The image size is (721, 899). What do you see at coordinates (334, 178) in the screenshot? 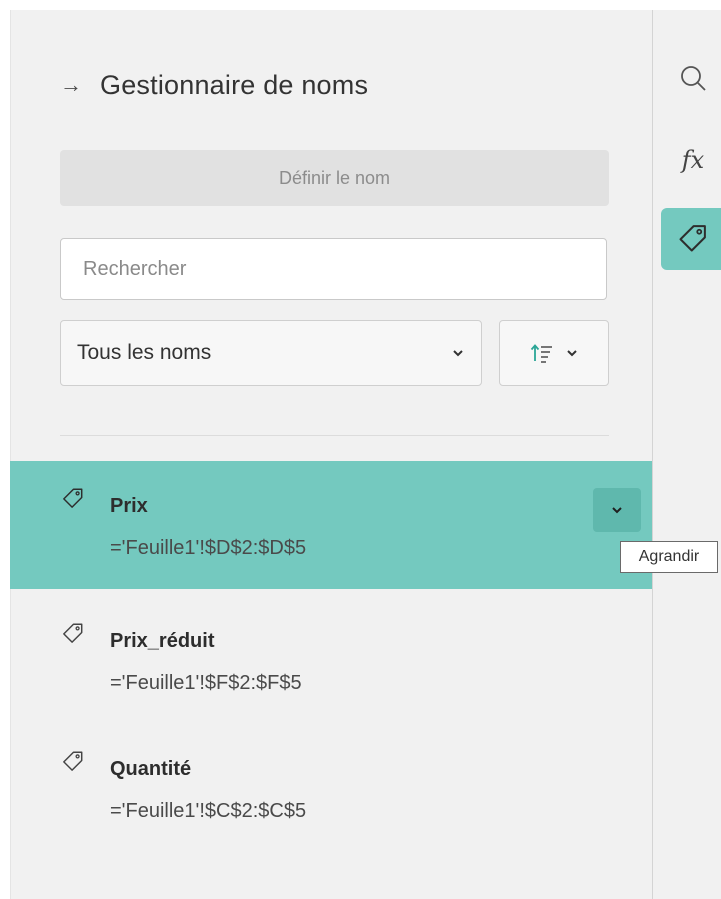
I see `define-name-button: Définir le nom` at bounding box center [334, 178].